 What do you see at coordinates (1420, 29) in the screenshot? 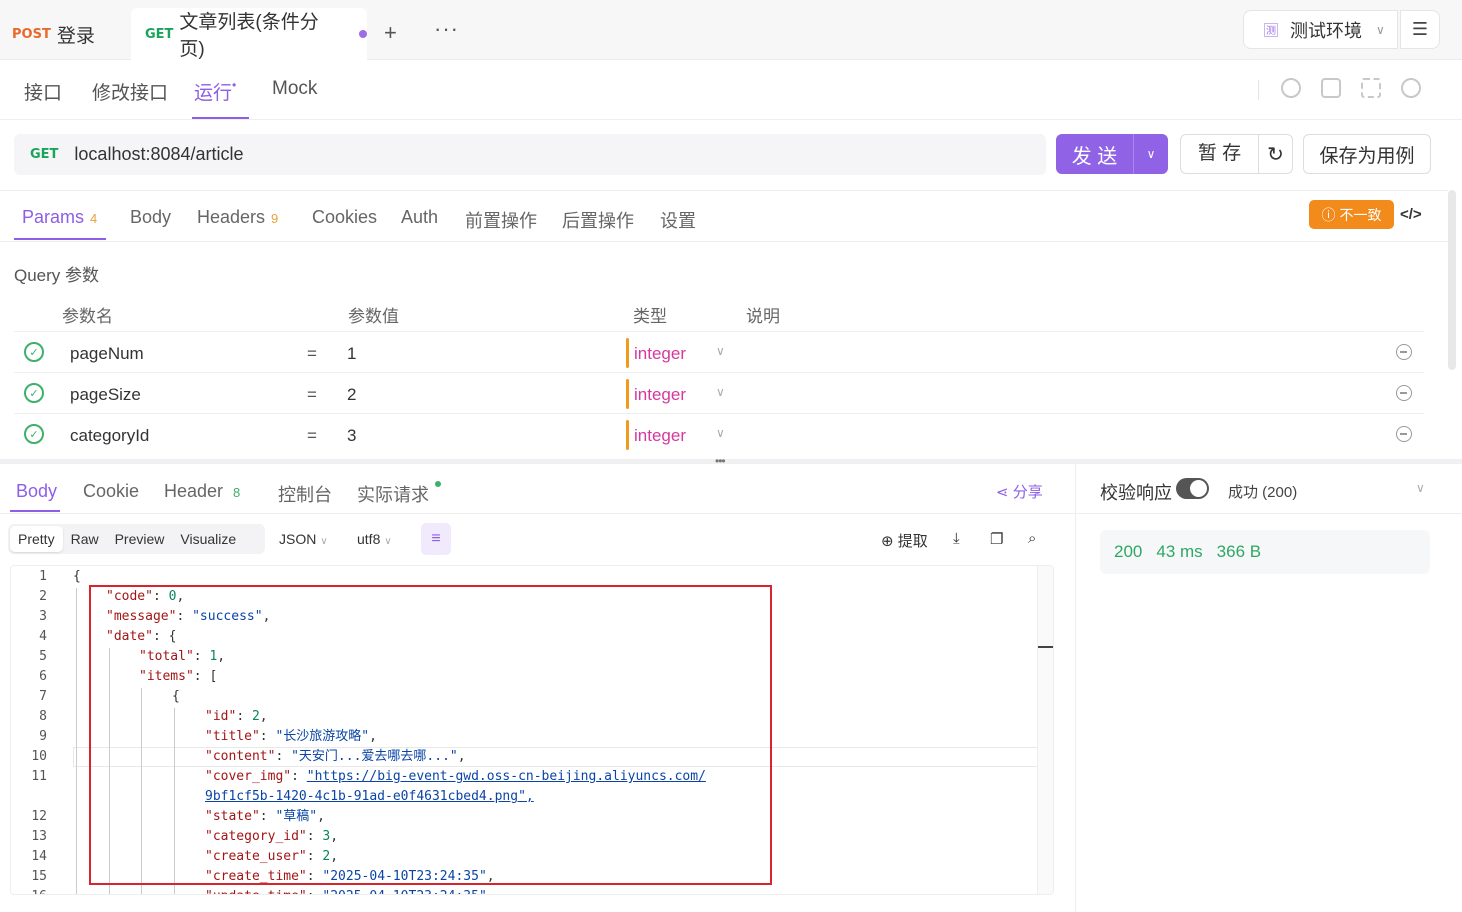
I see `menu-icon: ☰` at bounding box center [1420, 29].